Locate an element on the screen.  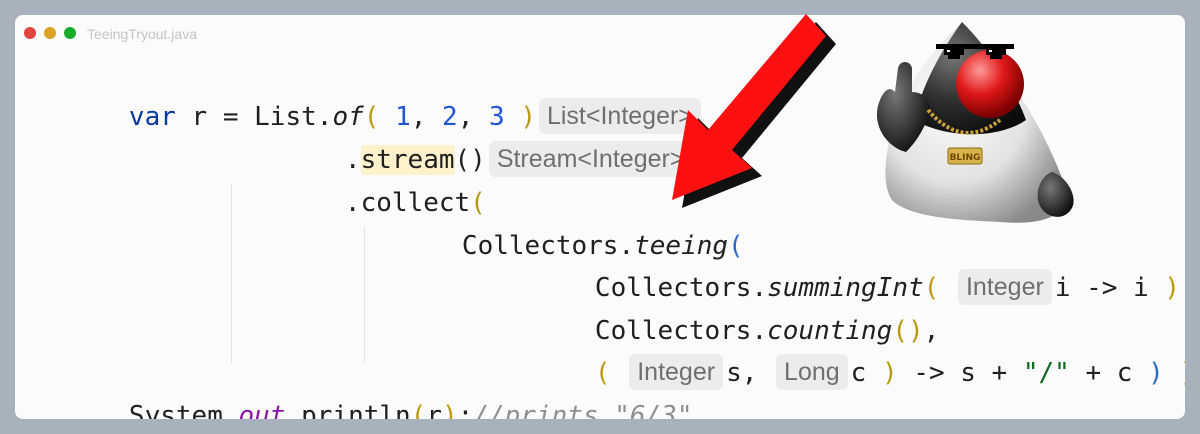
mascot-chain-text: BLING is located at coordinates (965, 158).